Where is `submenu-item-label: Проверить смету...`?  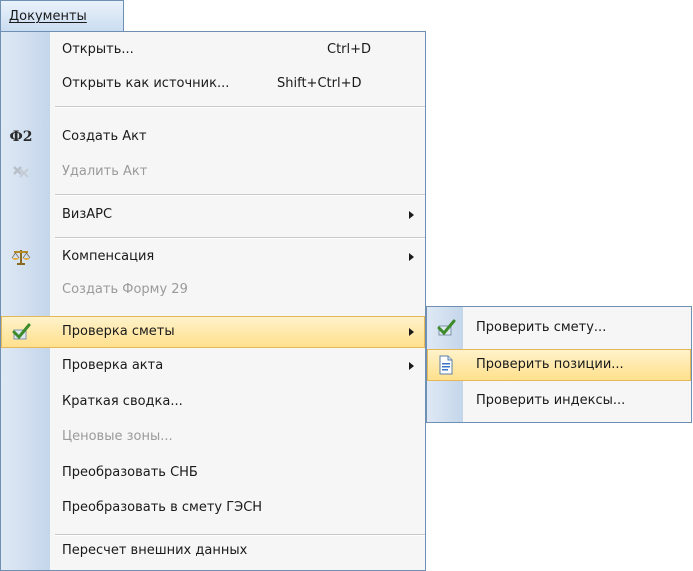 submenu-item-label: Проверить смету... is located at coordinates (541, 327).